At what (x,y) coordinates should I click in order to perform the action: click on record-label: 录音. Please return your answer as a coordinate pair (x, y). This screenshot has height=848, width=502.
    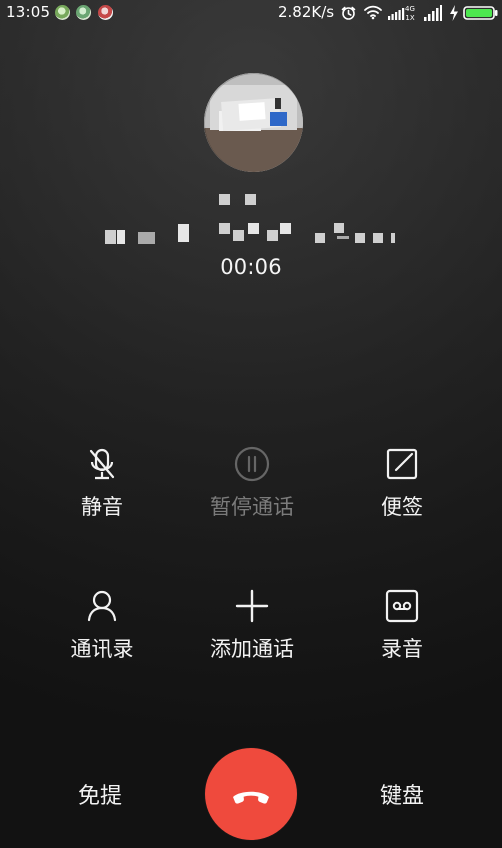
    Looking at the image, I should click on (402, 649).